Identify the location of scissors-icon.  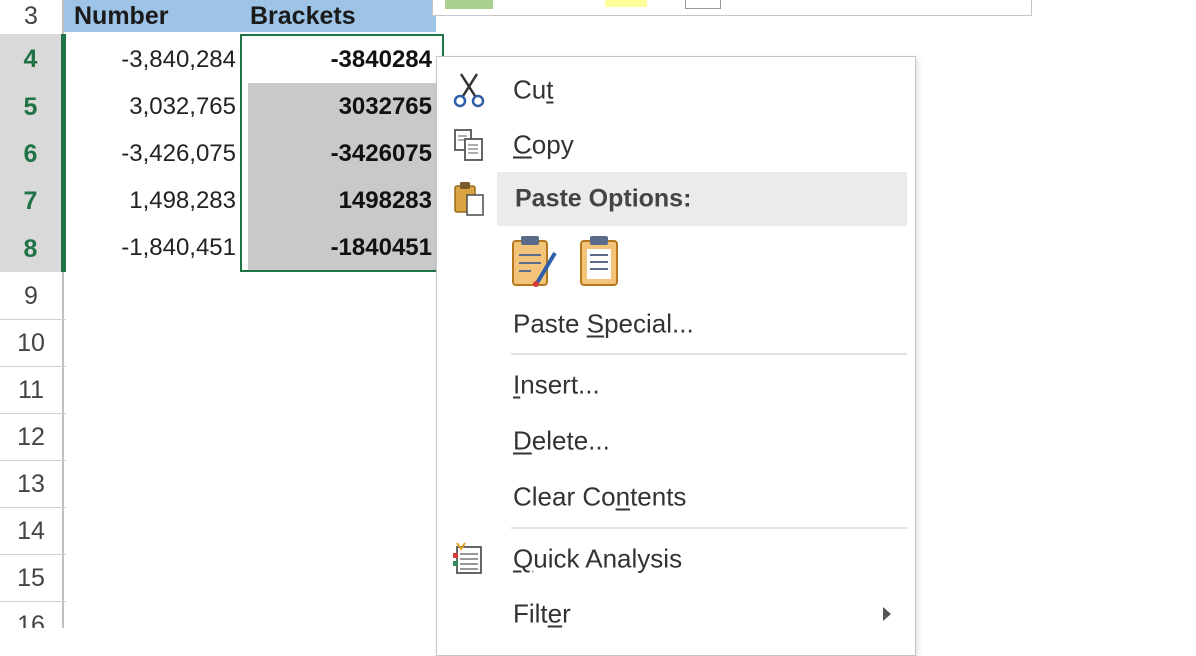
(469, 90).